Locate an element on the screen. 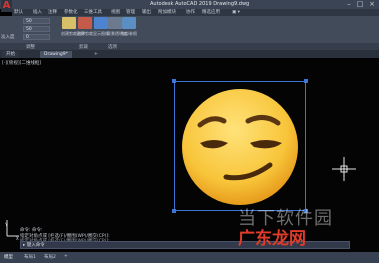 The image size is (379, 263). ribbon-button-1-icon is located at coordinates (85, 23).